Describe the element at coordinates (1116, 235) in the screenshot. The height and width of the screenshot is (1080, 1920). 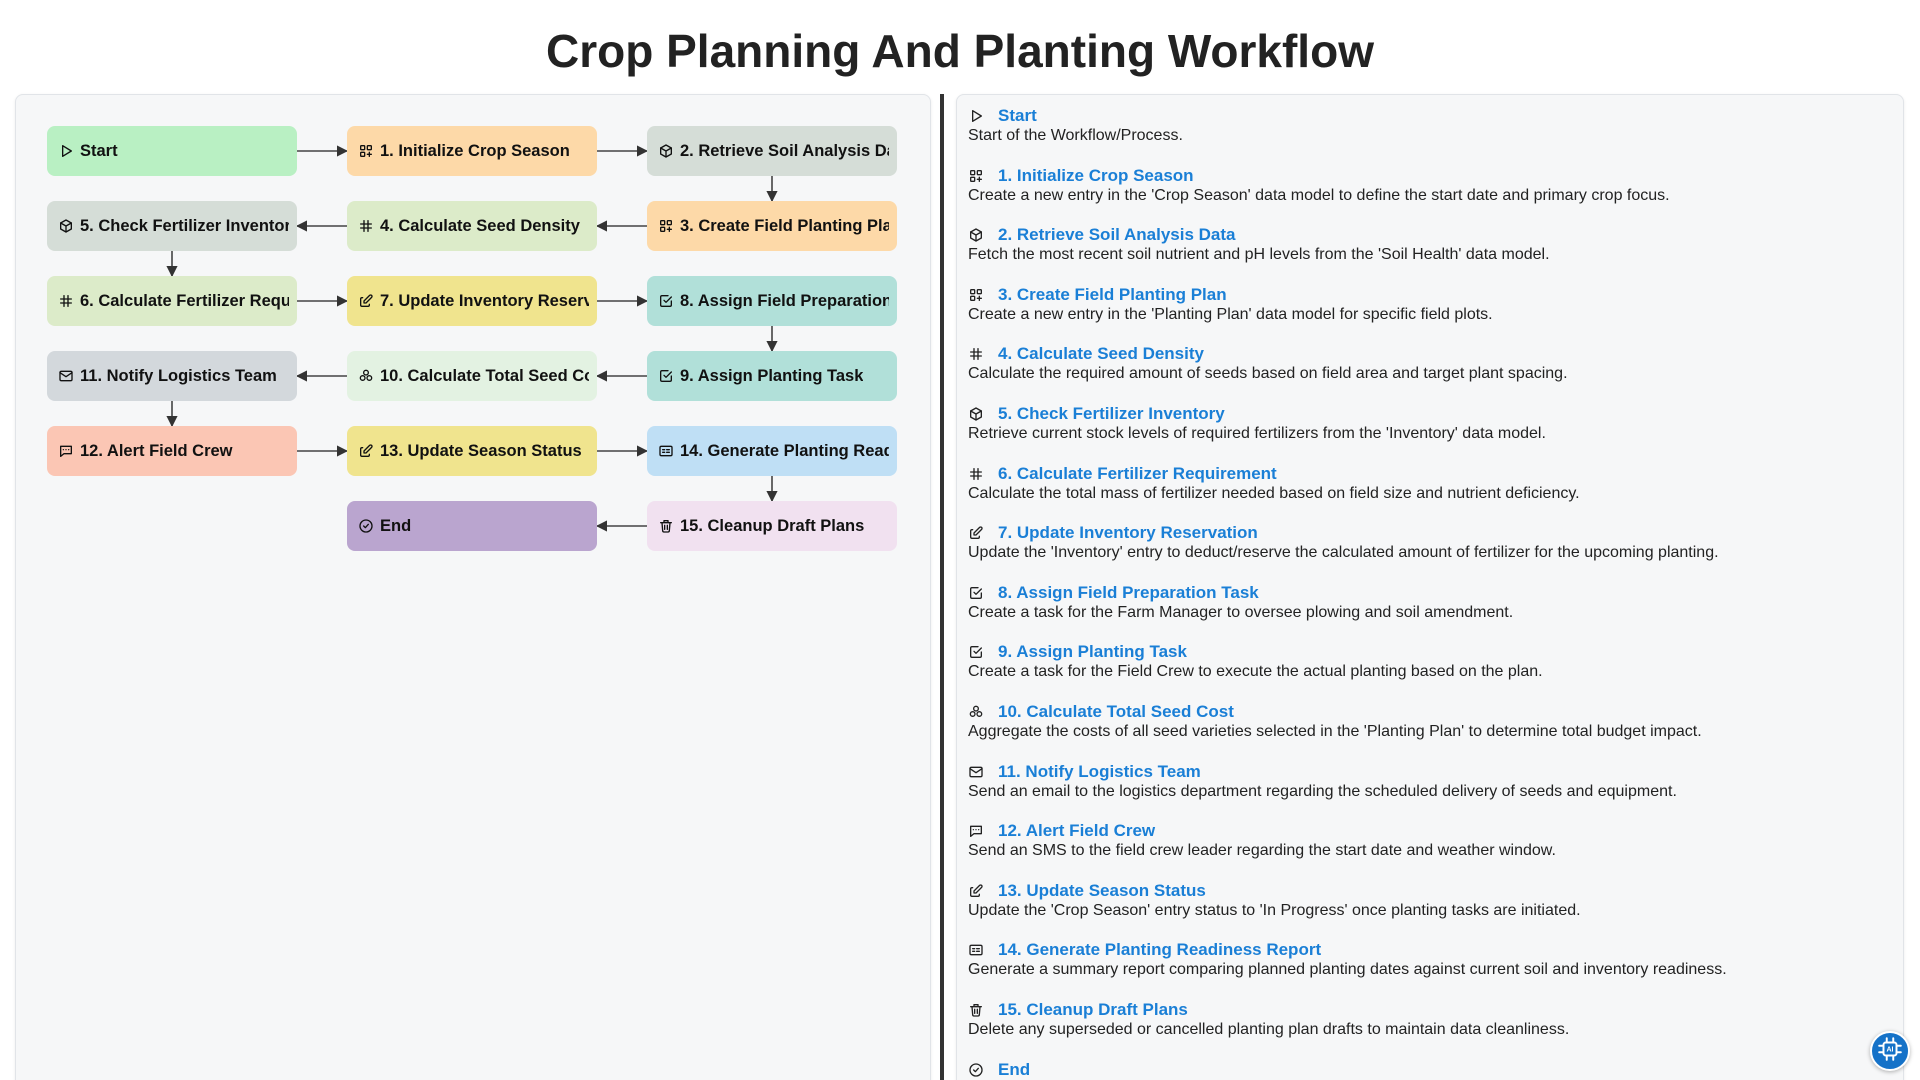
I see `step-title-link: 2. Retrieve Soil Analysis Data` at that location.